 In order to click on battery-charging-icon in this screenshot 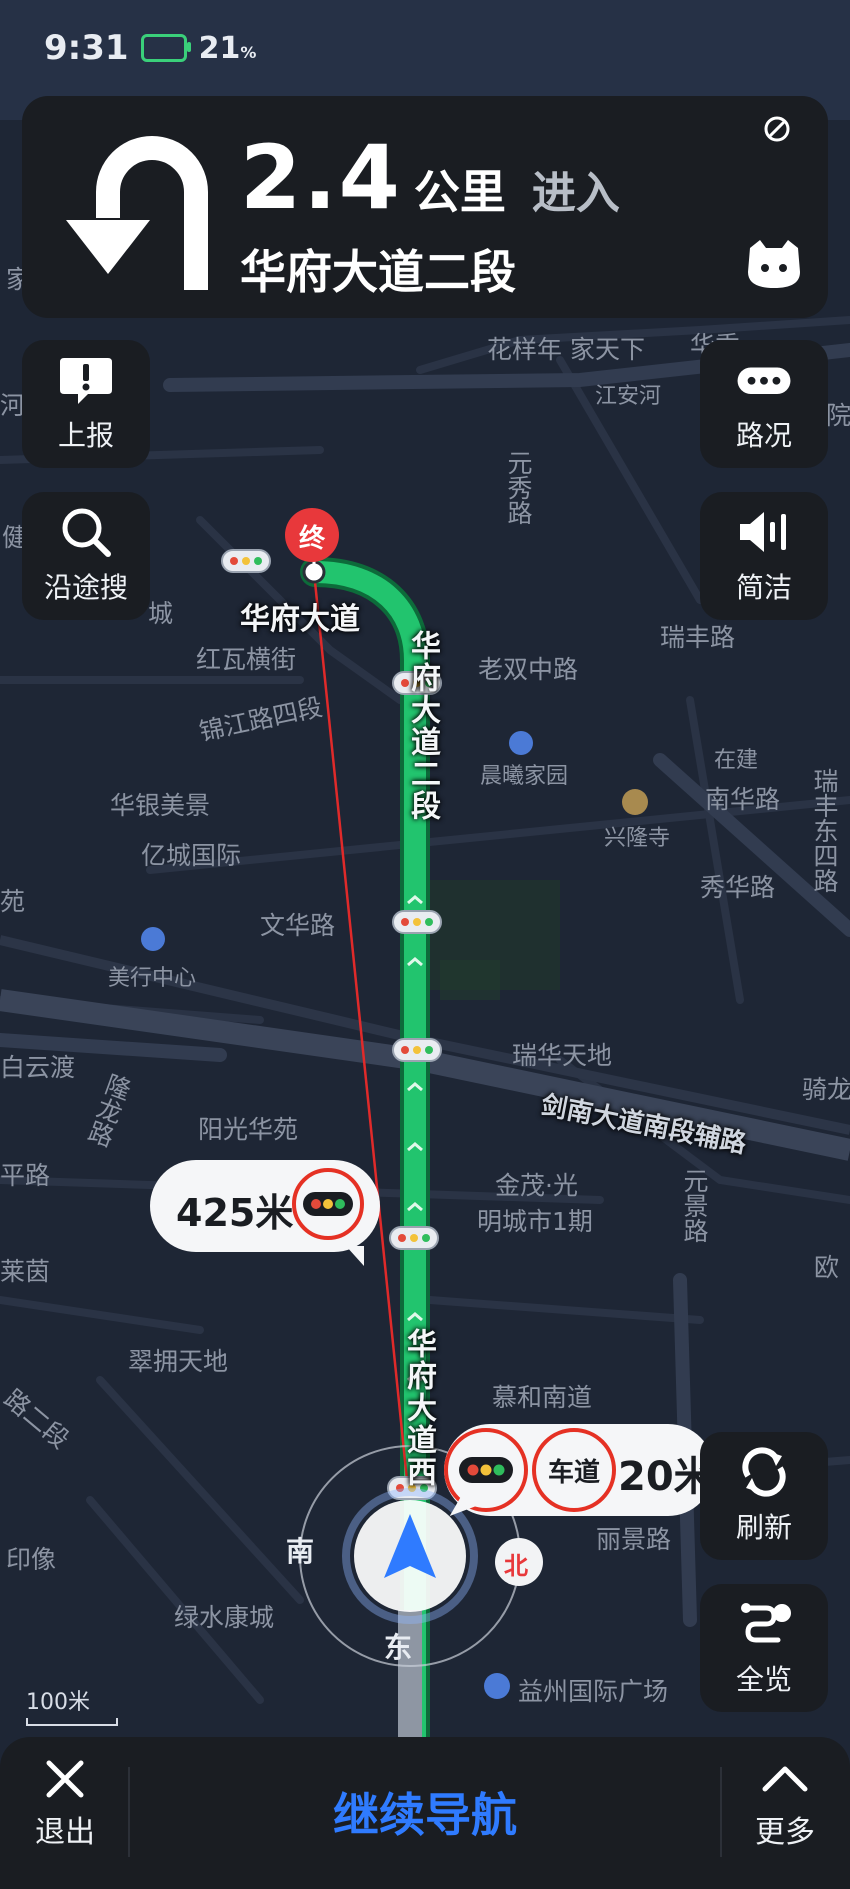, I will do `click(165, 48)`.